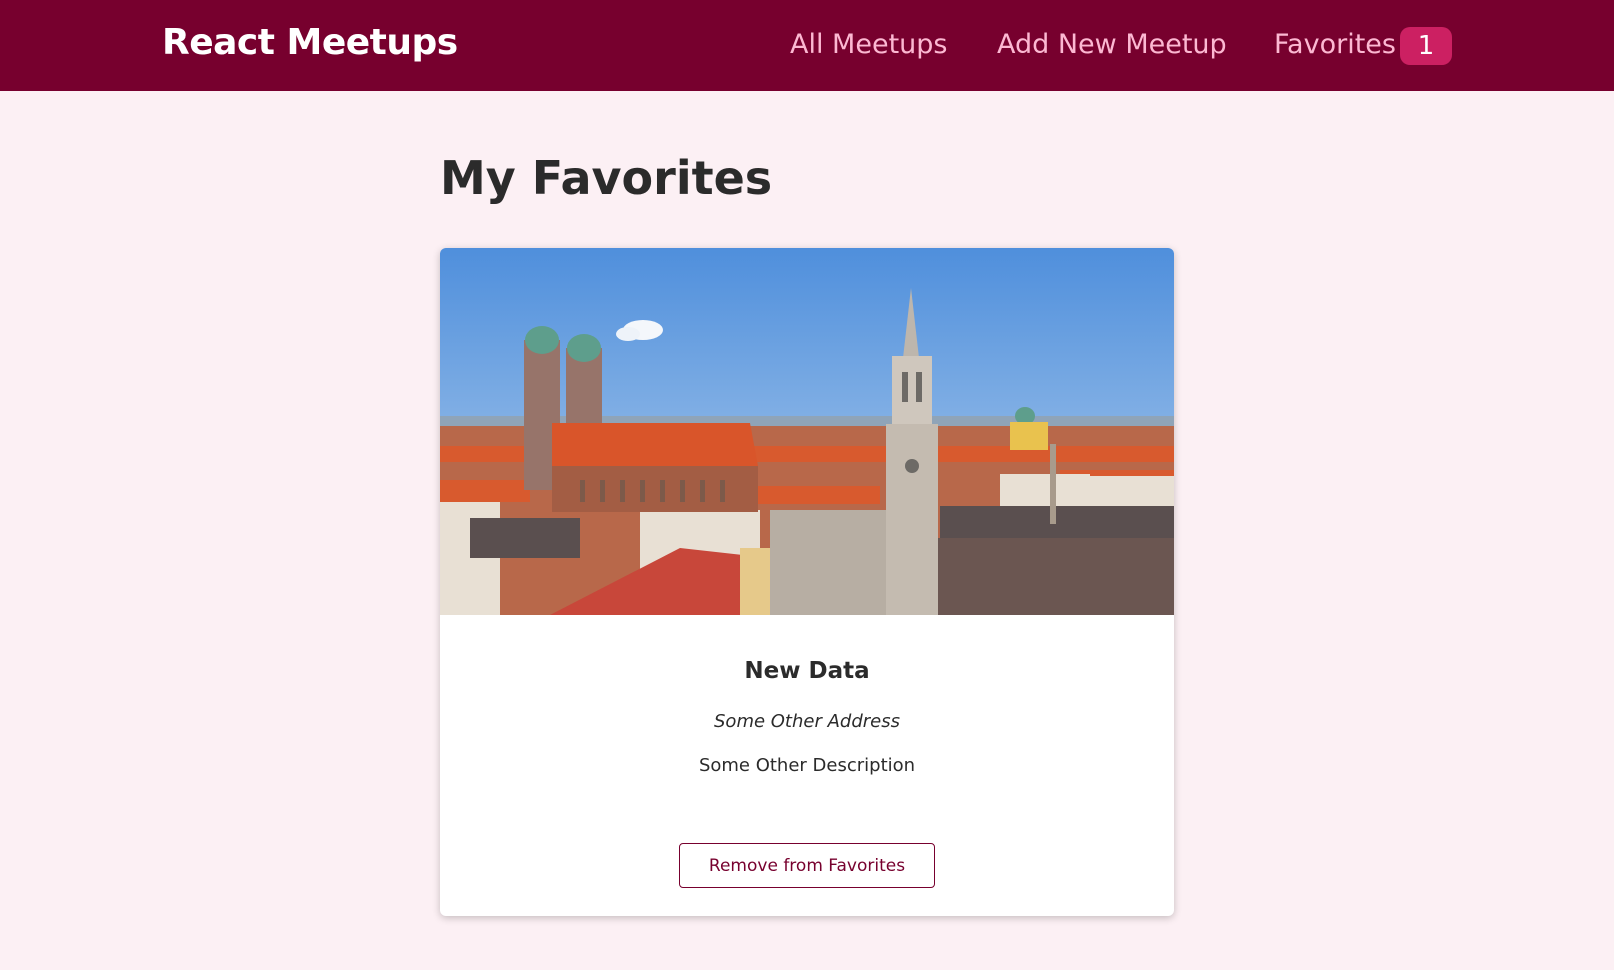  I want to click on page-title: My Favorites, so click(606, 178).